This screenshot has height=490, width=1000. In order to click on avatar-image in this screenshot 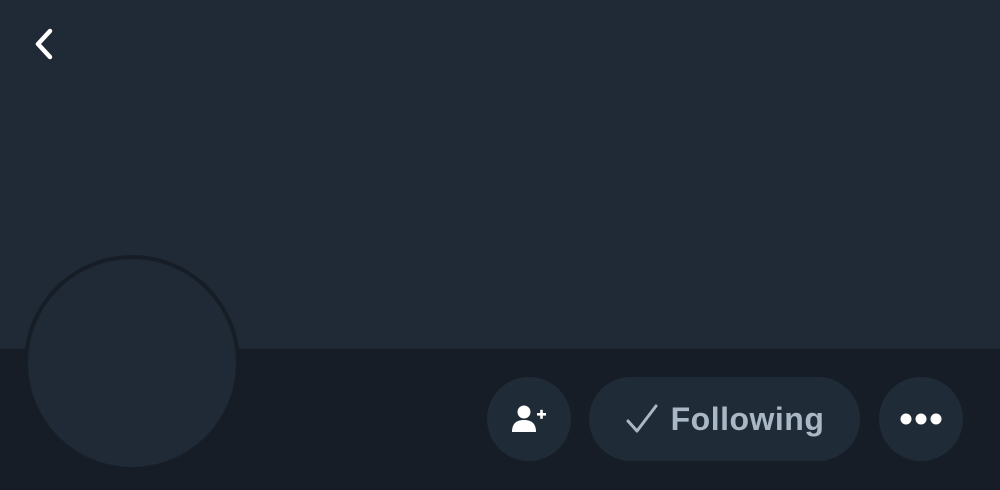, I will do `click(132, 363)`.